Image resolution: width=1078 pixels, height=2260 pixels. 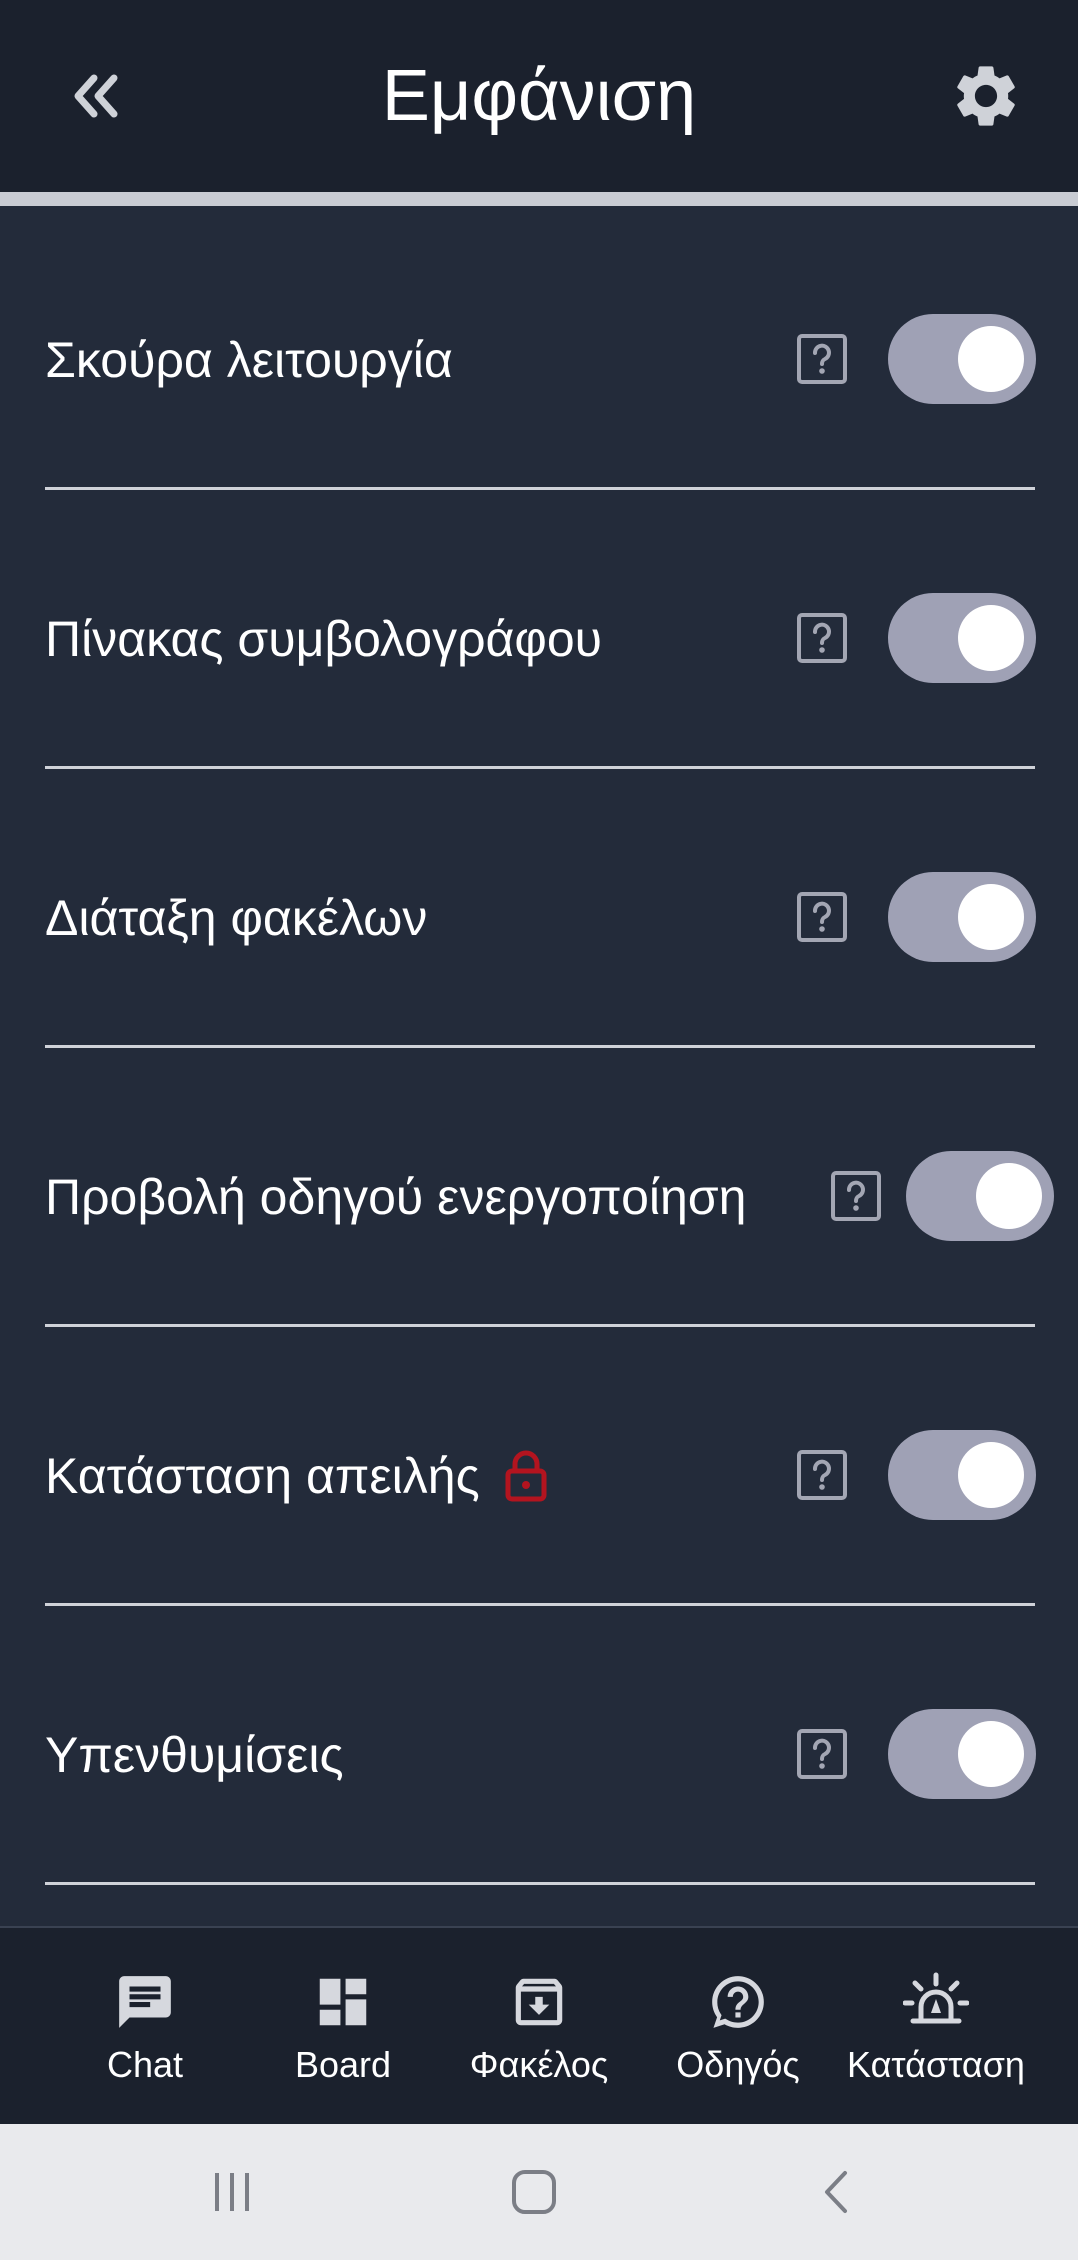 I want to click on app-header, so click(x=539, y=96).